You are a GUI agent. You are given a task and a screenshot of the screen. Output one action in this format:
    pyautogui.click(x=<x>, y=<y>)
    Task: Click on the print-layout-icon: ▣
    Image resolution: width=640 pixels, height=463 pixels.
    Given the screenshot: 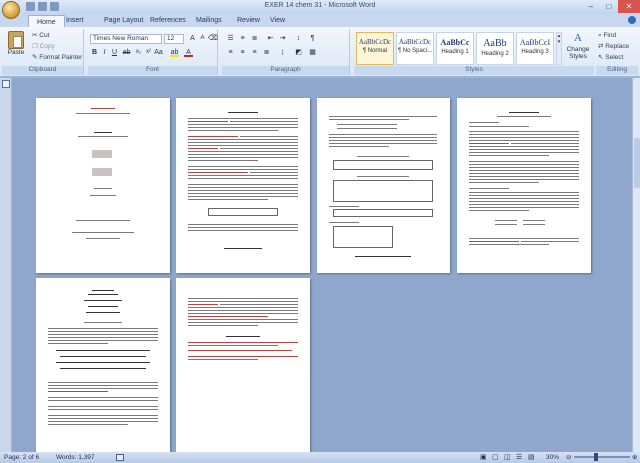 What is the action you would take?
    pyautogui.click(x=483, y=457)
    